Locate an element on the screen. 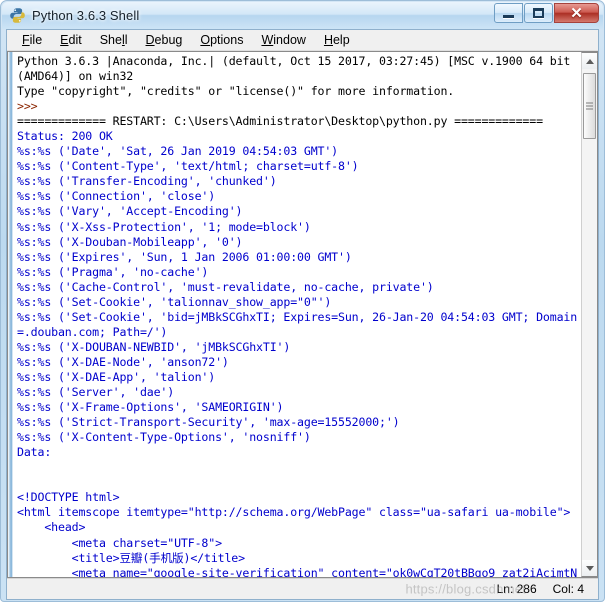 This screenshot has height=602, width=605. menu-accelerator: l is located at coordinates (123, 40).